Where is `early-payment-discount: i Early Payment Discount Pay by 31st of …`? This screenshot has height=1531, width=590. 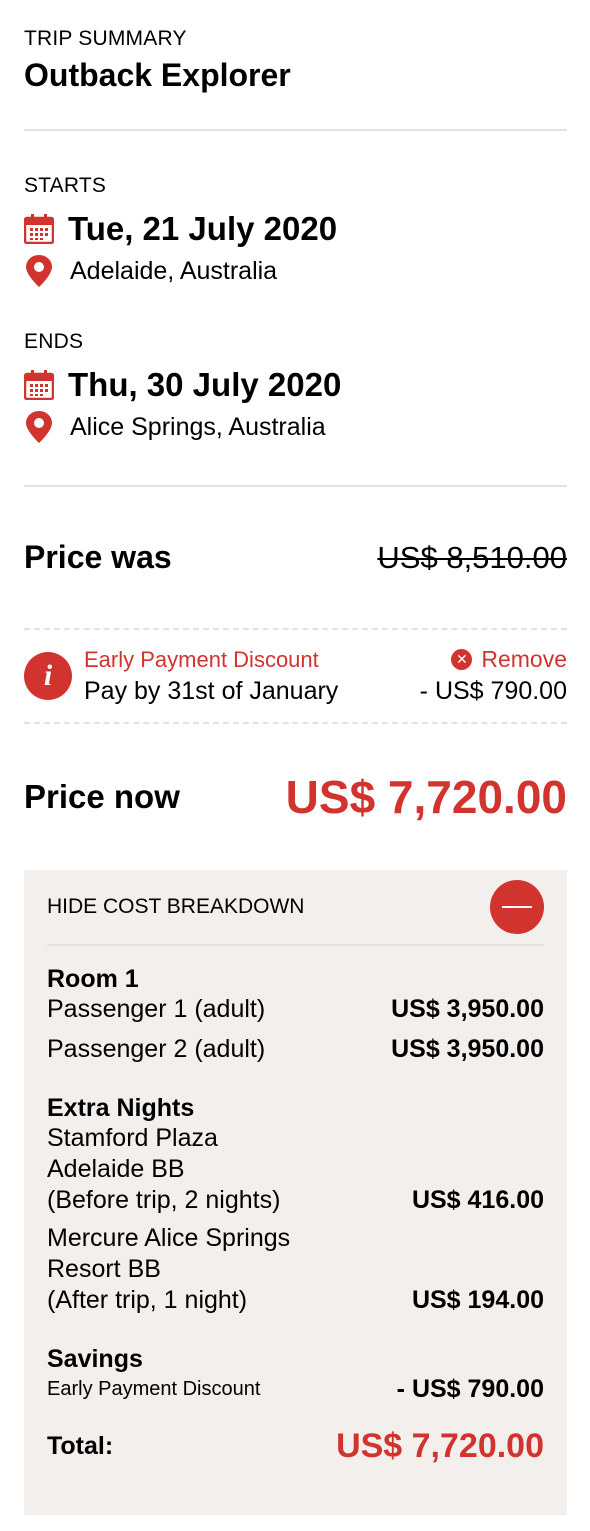 early-payment-discount: i Early Payment Discount Pay by 31st of … is located at coordinates (295, 677).